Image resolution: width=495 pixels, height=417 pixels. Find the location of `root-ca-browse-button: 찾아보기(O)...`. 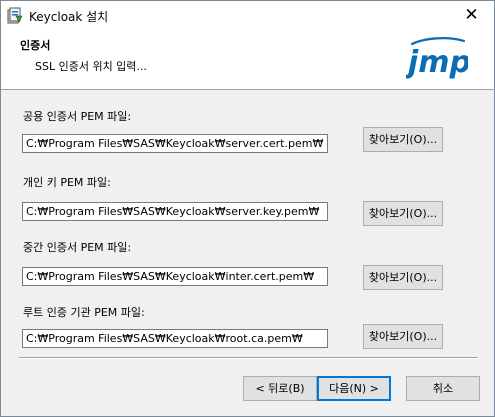

root-ca-browse-button: 찾아보기(O)... is located at coordinates (403, 336).